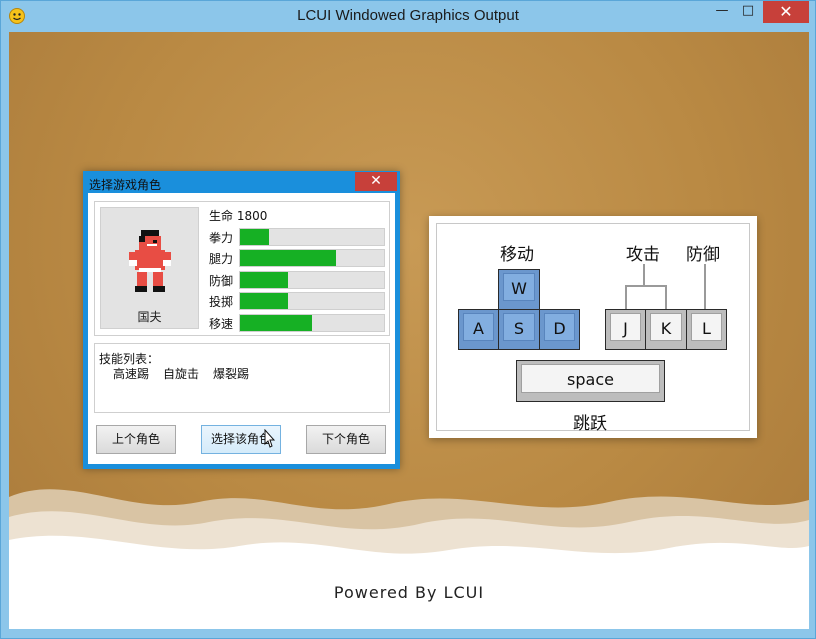  I want to click on skill-item: 高速踢, so click(131, 374).